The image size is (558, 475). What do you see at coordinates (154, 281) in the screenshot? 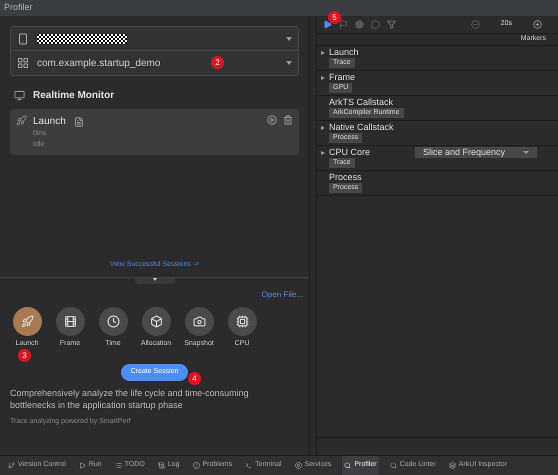
I see `collapse-handle` at bounding box center [154, 281].